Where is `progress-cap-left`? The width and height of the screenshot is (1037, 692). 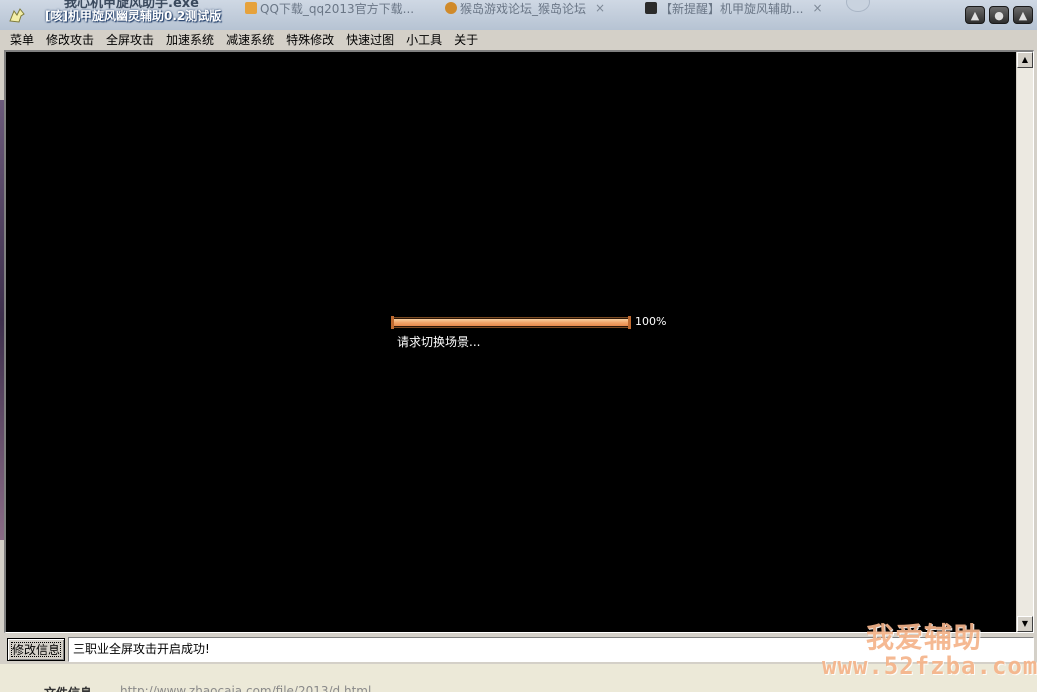 progress-cap-left is located at coordinates (392, 322).